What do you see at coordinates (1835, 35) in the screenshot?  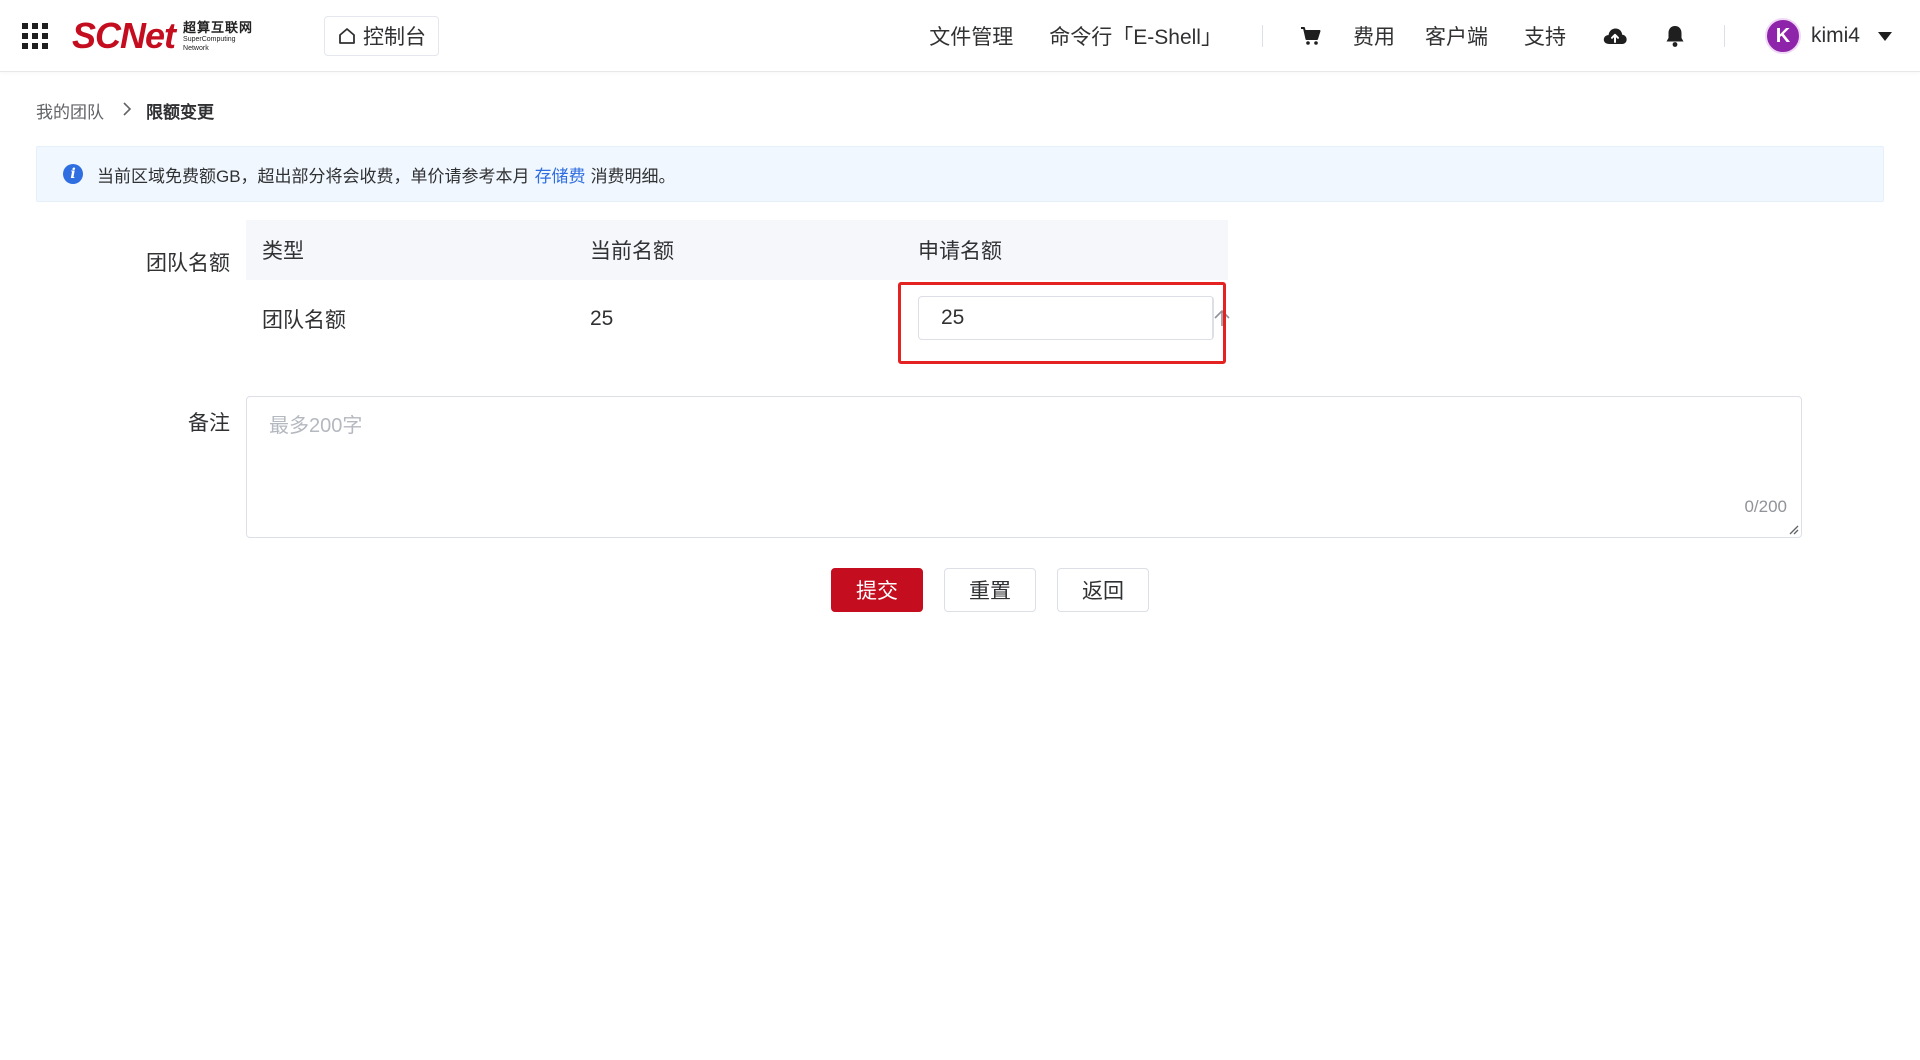 I see `user-name: kimi4` at bounding box center [1835, 35].